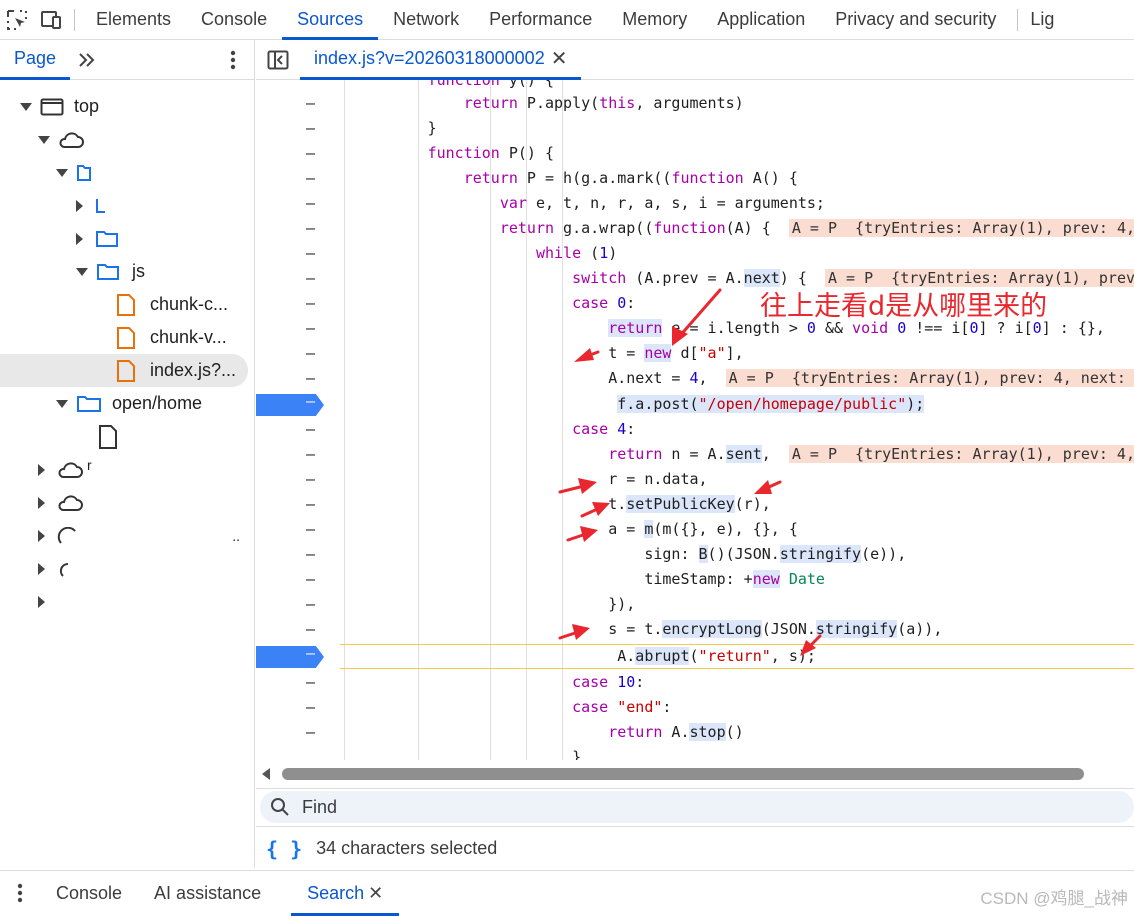 The width and height of the screenshot is (1134, 916). Describe the element at coordinates (482, 479) in the screenshot. I see `code-line: – r = n.data,` at that location.